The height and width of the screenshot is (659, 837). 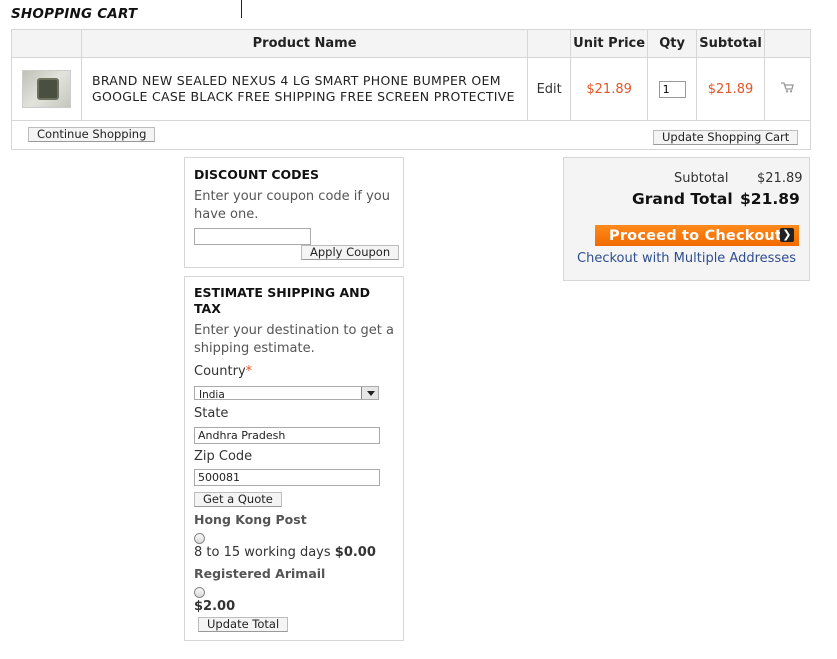 I want to click on product-image-cell, so click(x=46, y=89).